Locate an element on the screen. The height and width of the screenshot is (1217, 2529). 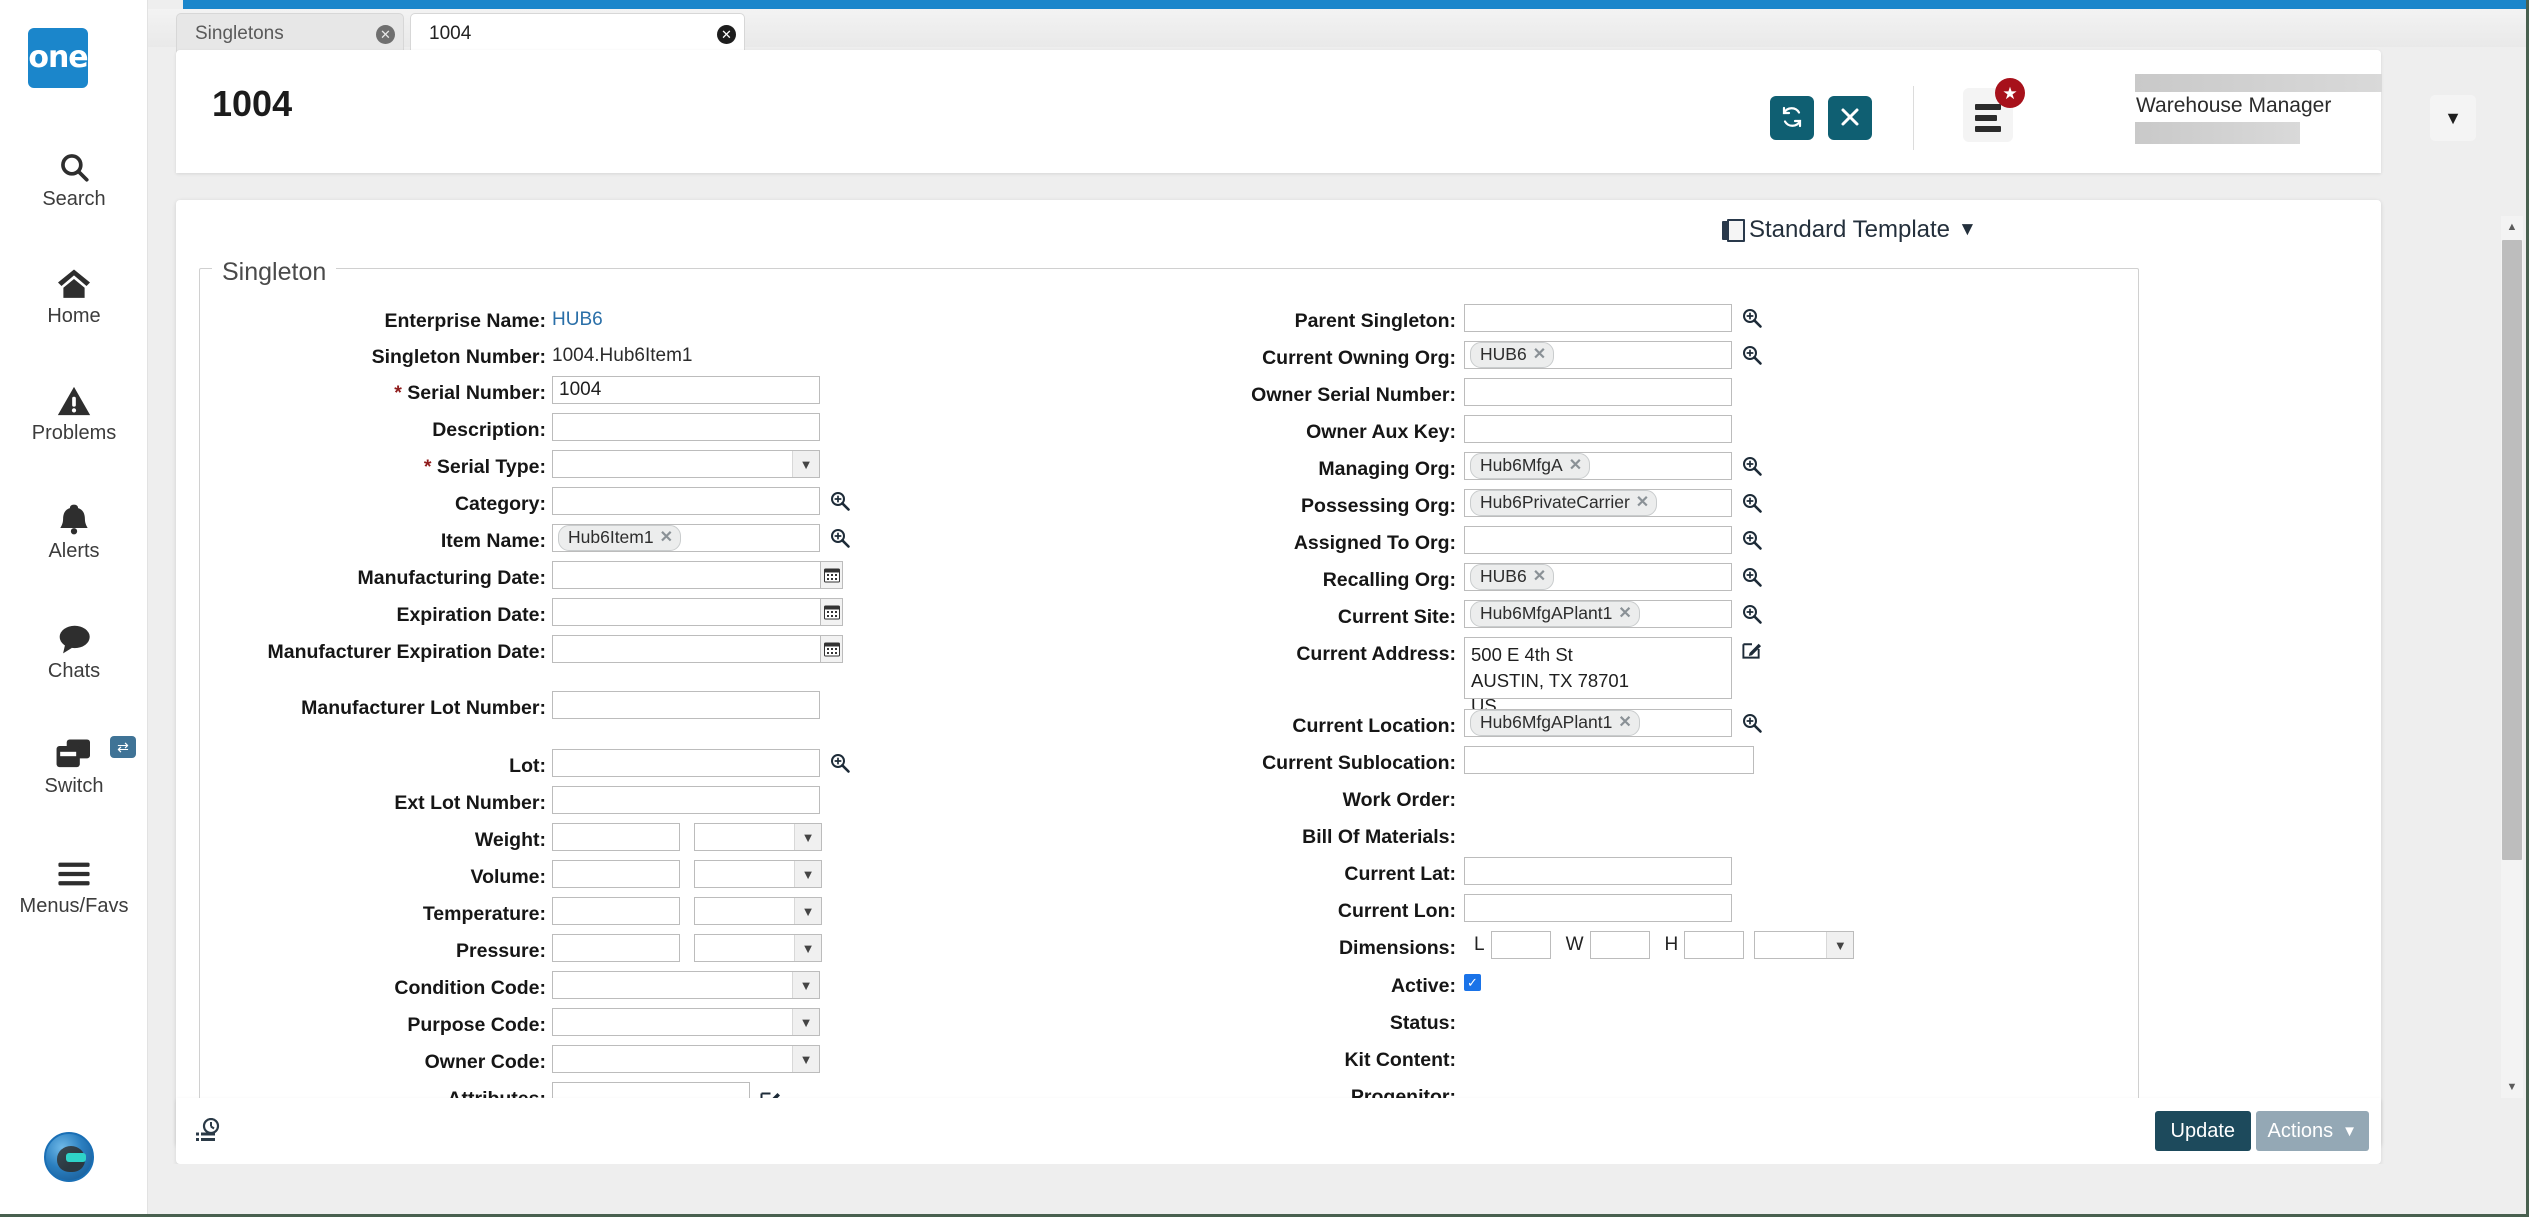
content-vertical-scrollbar: ▲ ▼ is located at coordinates (2512, 657).